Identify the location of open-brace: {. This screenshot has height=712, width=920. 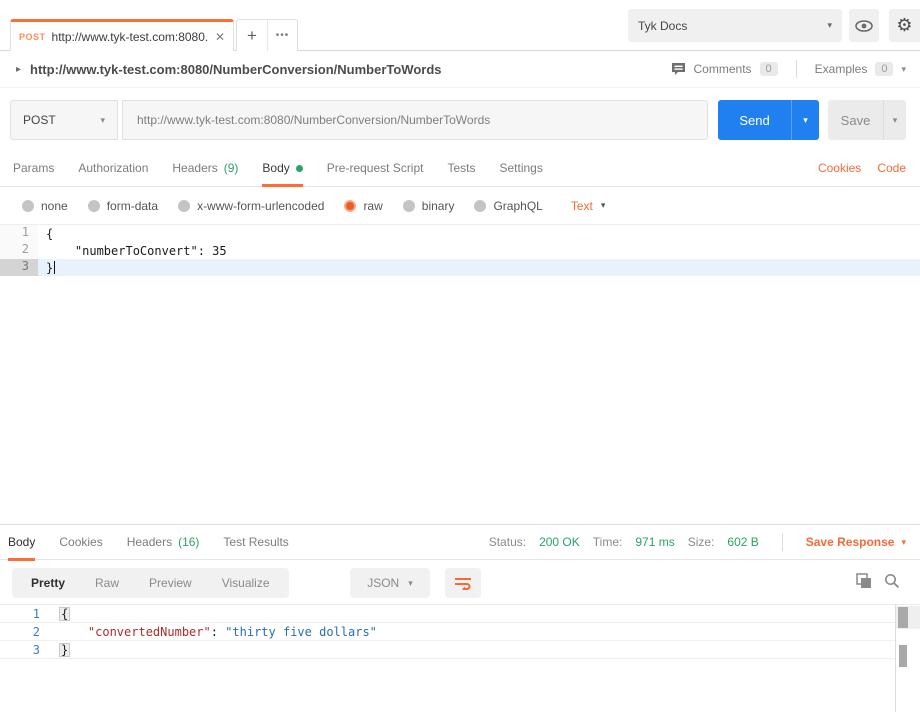
(65, 613).